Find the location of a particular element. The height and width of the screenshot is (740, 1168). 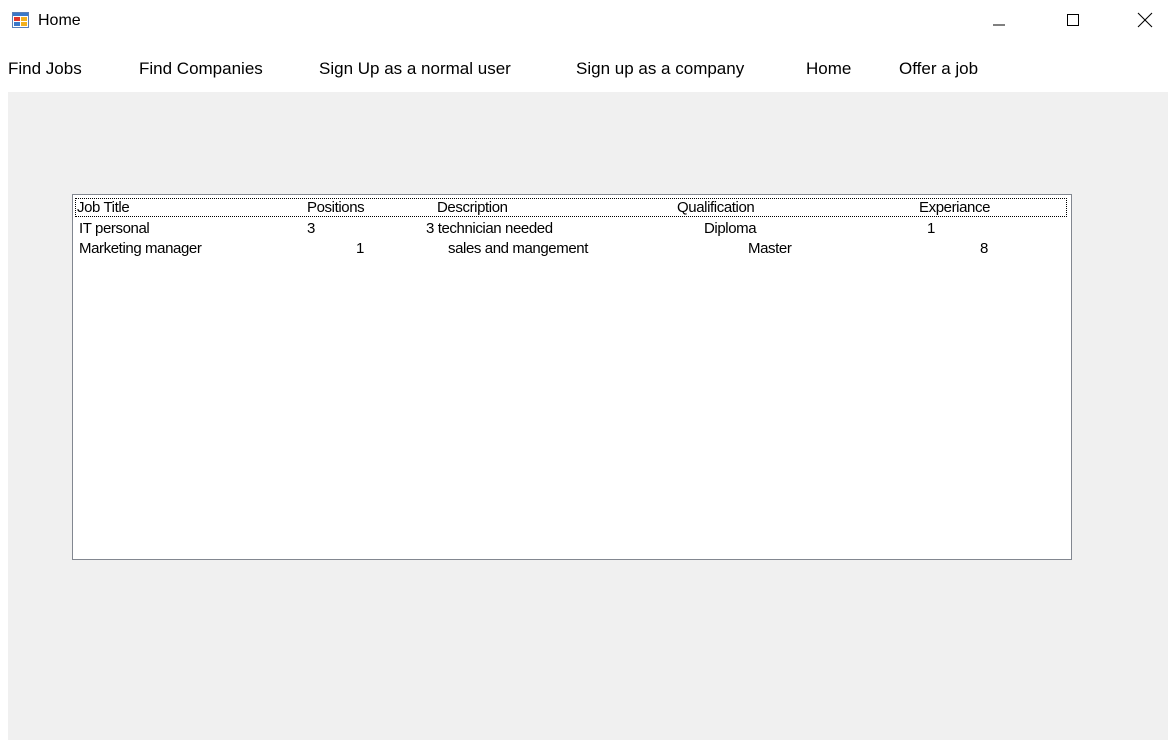

menu-item-find-companies: Find Companies is located at coordinates (201, 69).